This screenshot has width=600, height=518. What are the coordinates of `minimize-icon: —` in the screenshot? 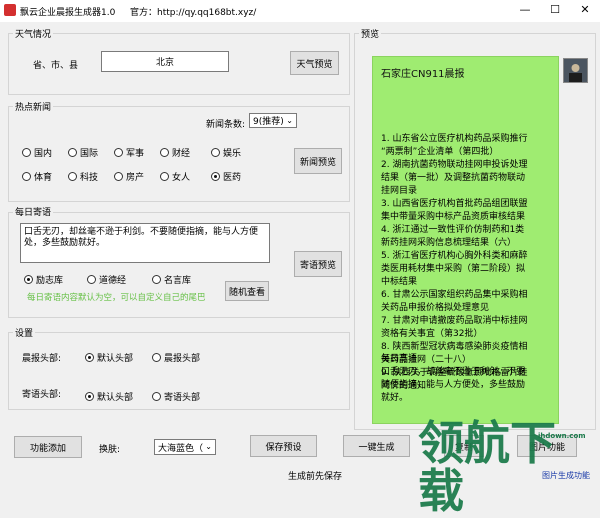 It's located at (525, 11).